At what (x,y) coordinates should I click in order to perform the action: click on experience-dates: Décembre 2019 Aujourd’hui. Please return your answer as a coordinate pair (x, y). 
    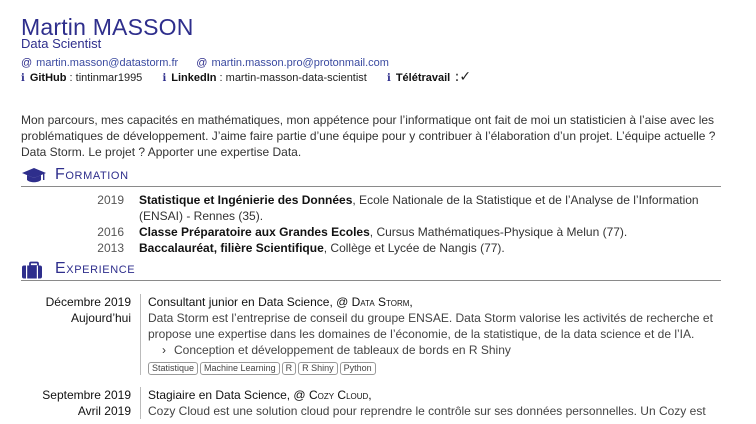
    Looking at the image, I should click on (76, 310).